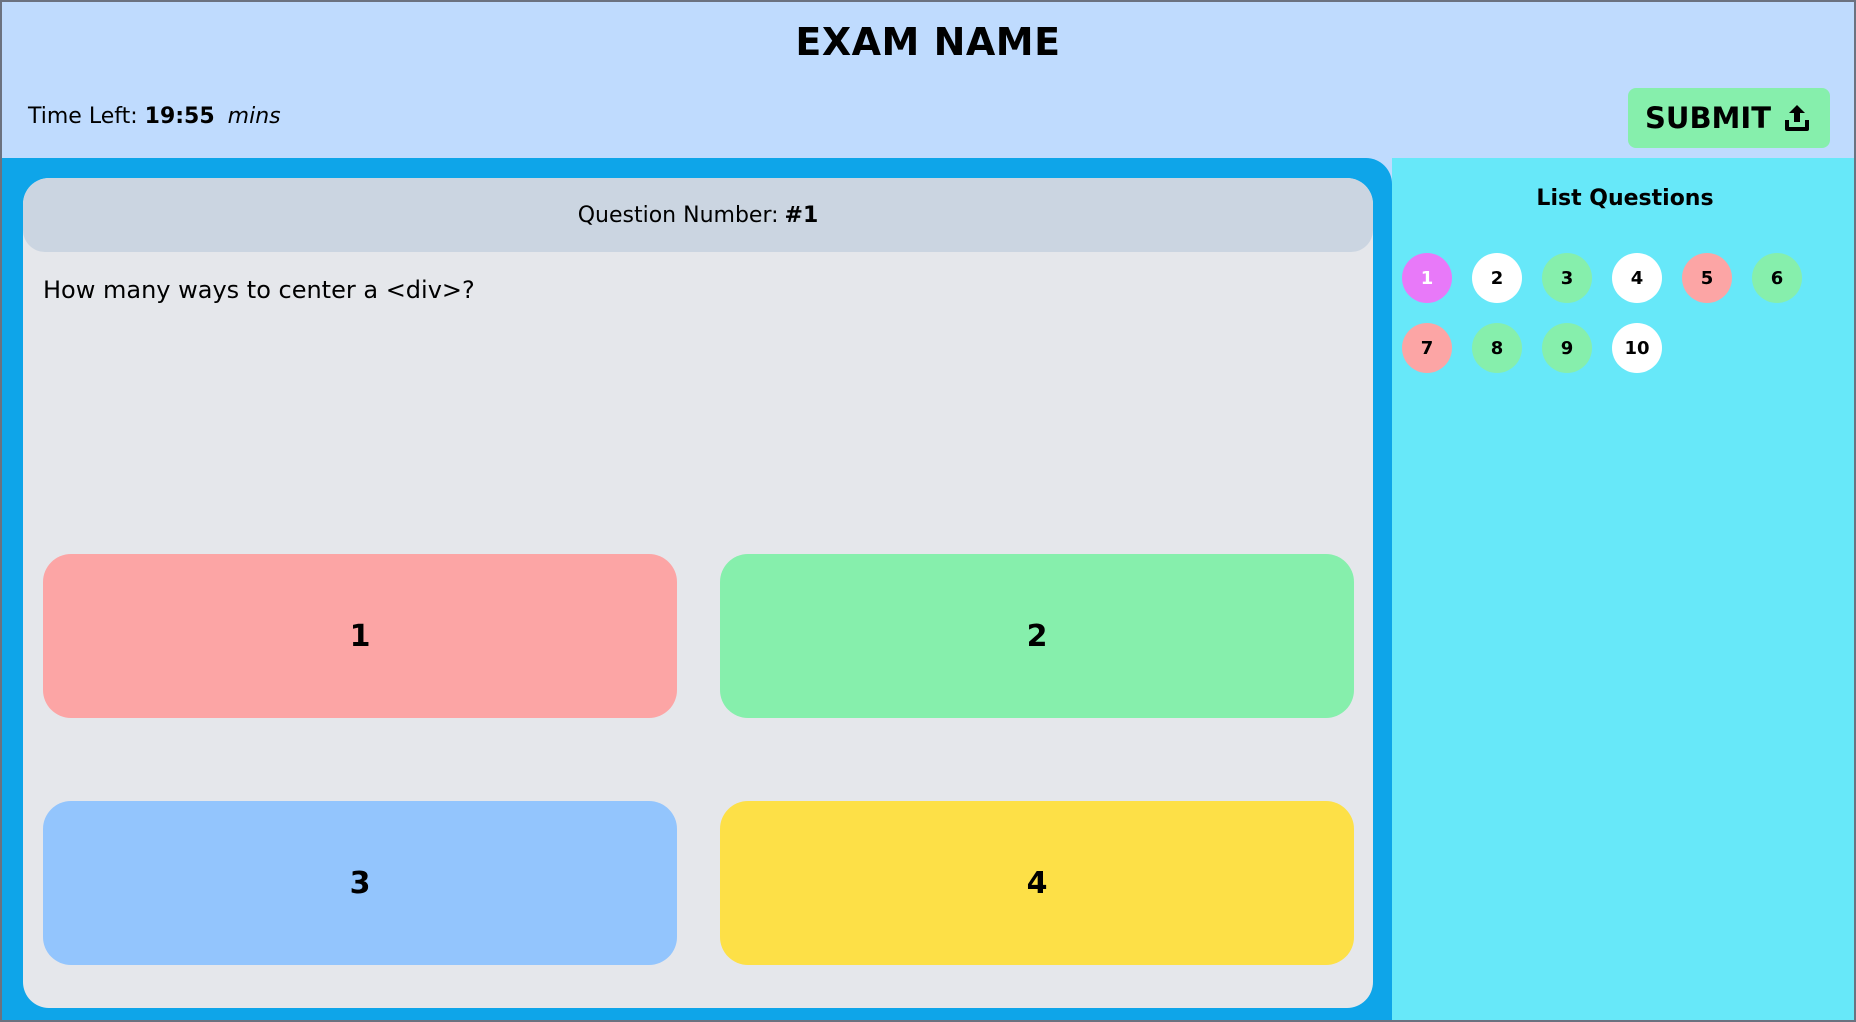 The image size is (1856, 1022). Describe the element at coordinates (1777, 278) in the screenshot. I see `question-nav-item: 6` at that location.